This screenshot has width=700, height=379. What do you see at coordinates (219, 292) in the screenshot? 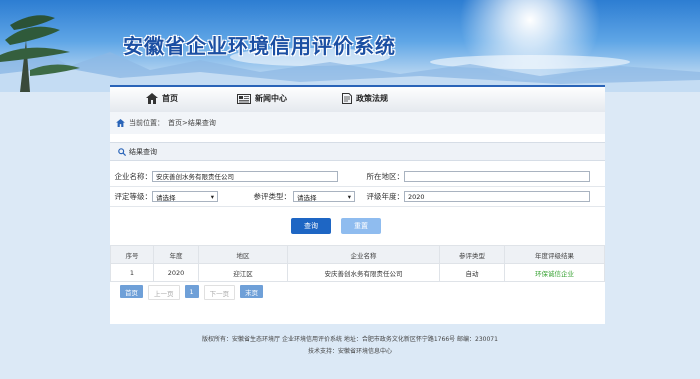
I see `next-page-button: 下一页` at bounding box center [219, 292].